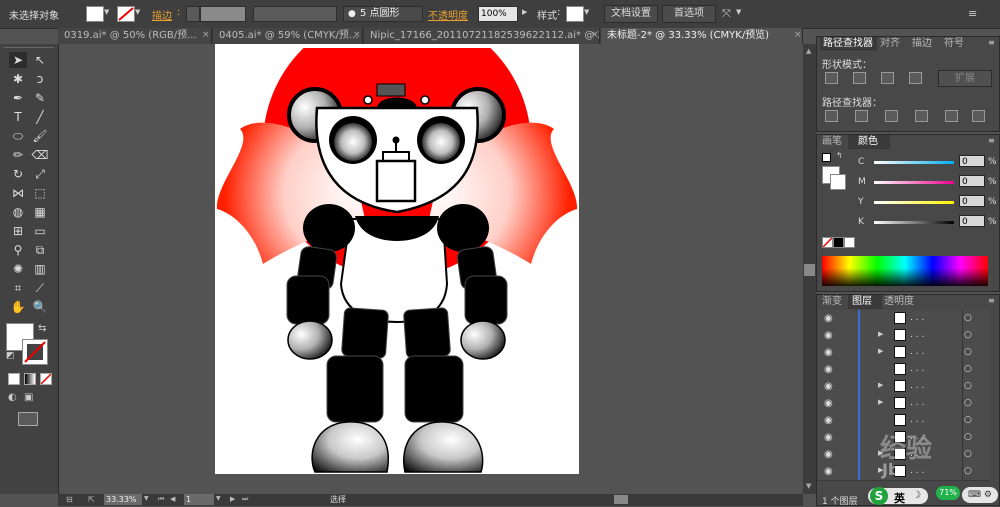  Describe the element at coordinates (18, 60) in the screenshot. I see `selection-tool-icon: ➤` at that location.